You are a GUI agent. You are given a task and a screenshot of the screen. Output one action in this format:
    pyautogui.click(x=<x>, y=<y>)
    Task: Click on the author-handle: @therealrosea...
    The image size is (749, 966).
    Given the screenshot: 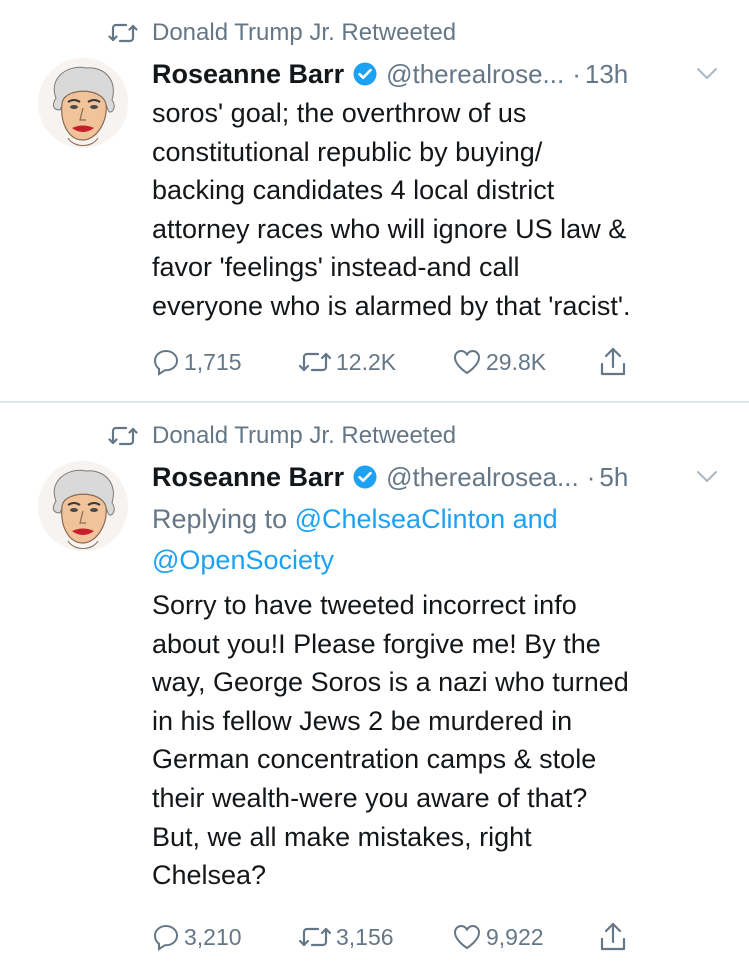 What is the action you would take?
    pyautogui.click(x=482, y=477)
    